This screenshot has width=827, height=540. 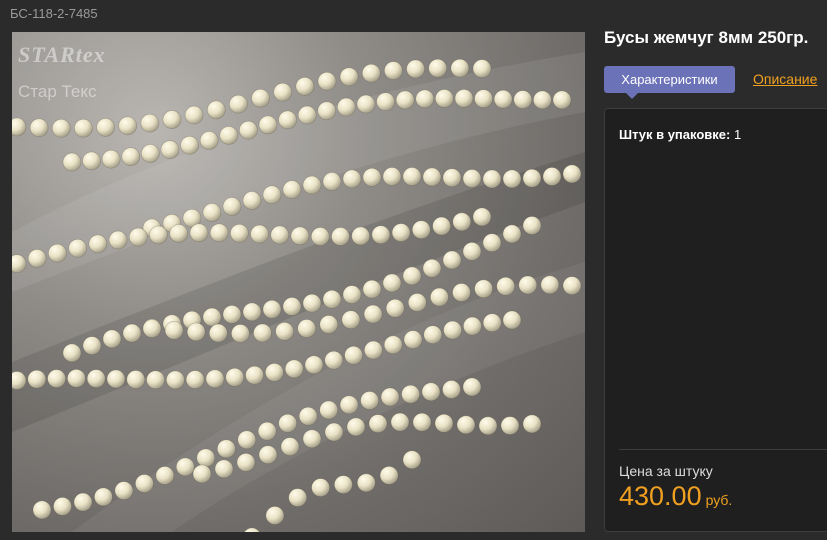 I want to click on product-title: Бусы жемчуг 8мм 250гр., so click(x=706, y=37).